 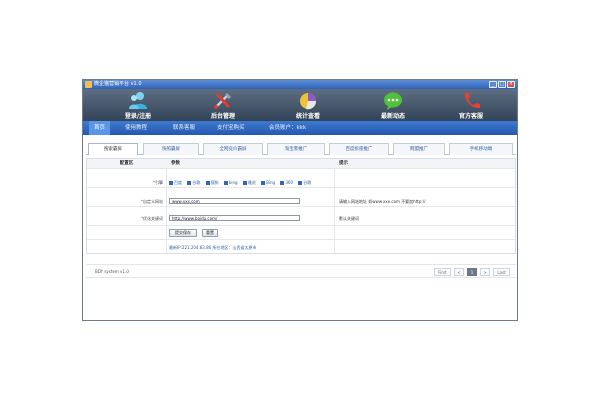 I want to click on sub-nav: 首页 使用教程 联系客服 支付宝购买 会员账户：kkk, so click(x=300, y=128).